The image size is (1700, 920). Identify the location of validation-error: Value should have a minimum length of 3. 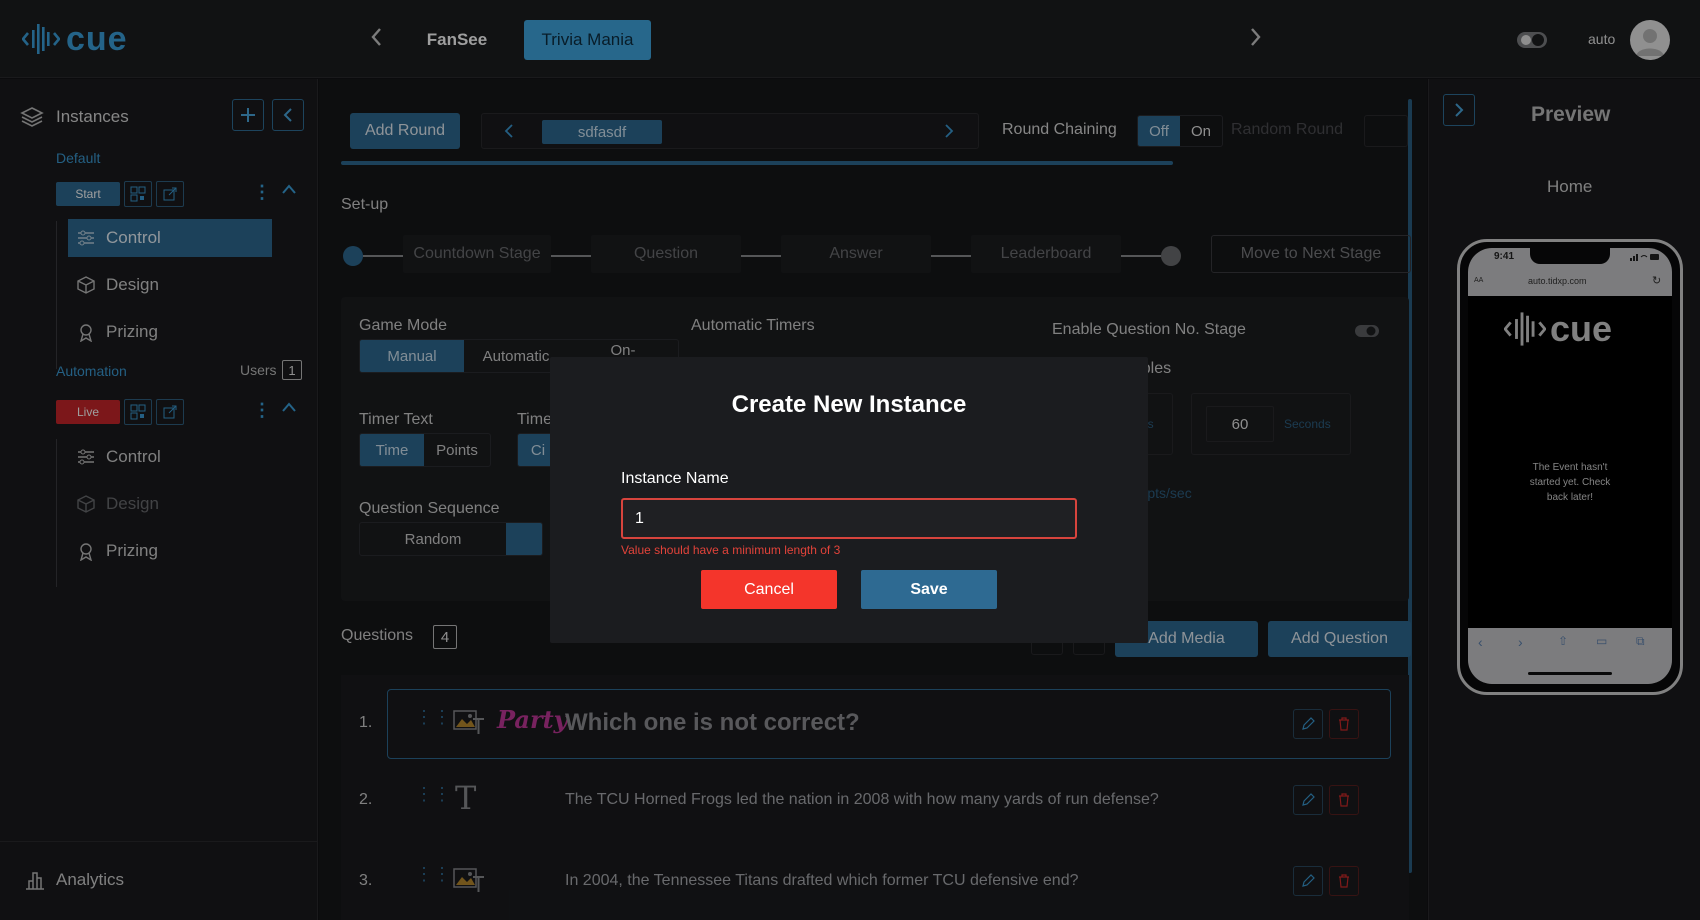
(731, 550).